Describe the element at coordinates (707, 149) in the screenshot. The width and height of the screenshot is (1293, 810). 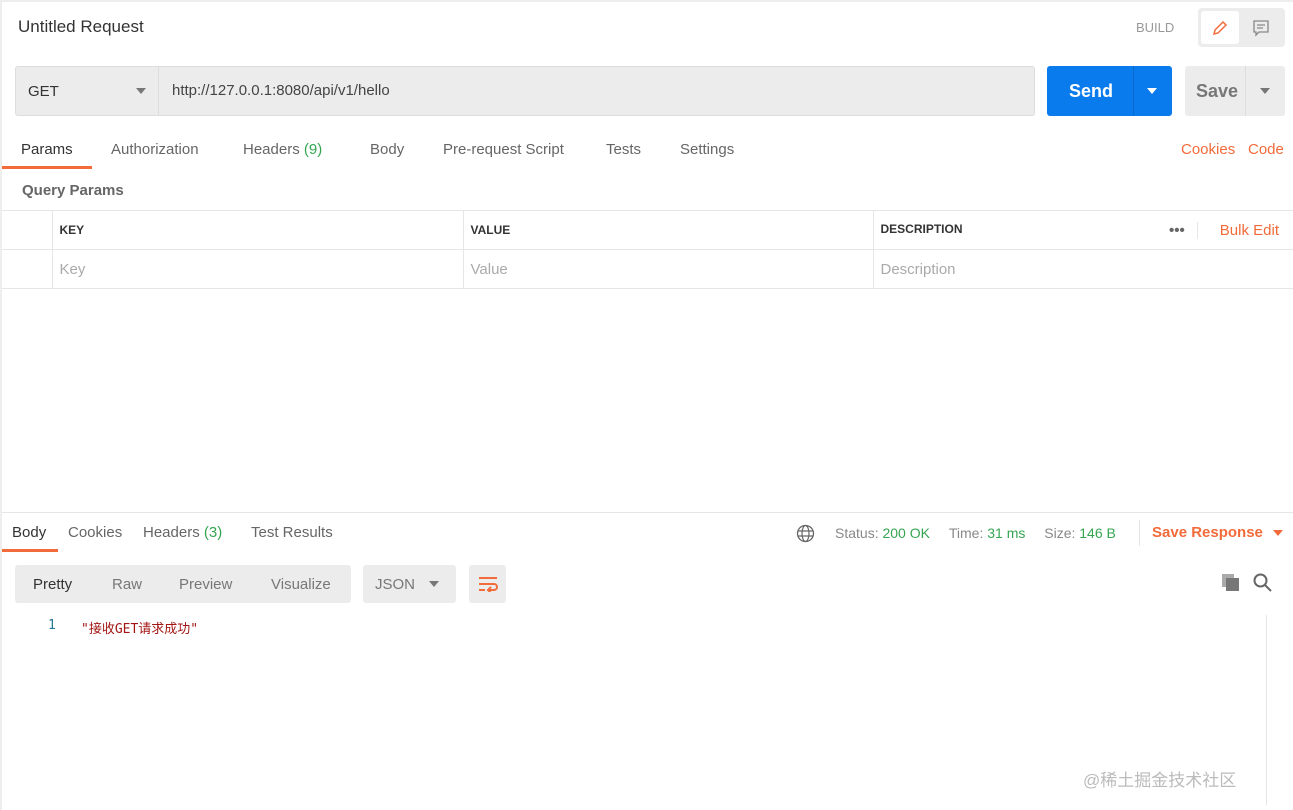
I see `tab-settings: Settings` at that location.